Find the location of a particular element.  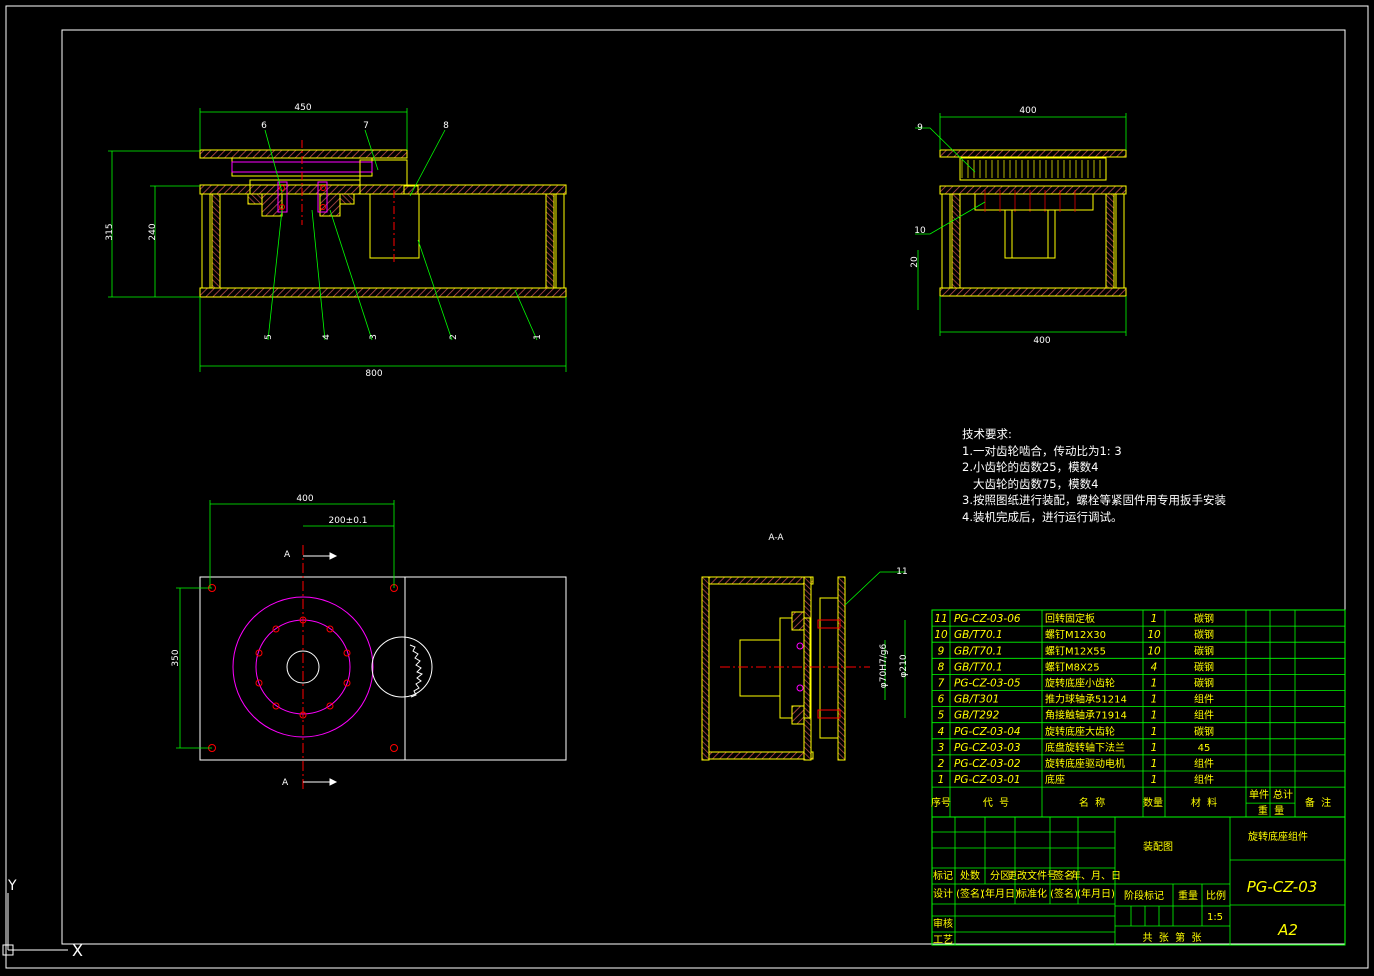

tb-design-date: (年月日) is located at coordinates (1000, 893).